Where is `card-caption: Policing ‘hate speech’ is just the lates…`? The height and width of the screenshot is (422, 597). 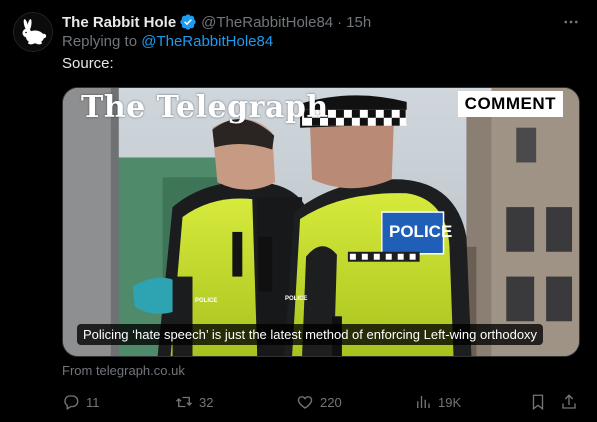
card-caption: Policing ‘hate speech’ is just the lates… is located at coordinates (310, 334).